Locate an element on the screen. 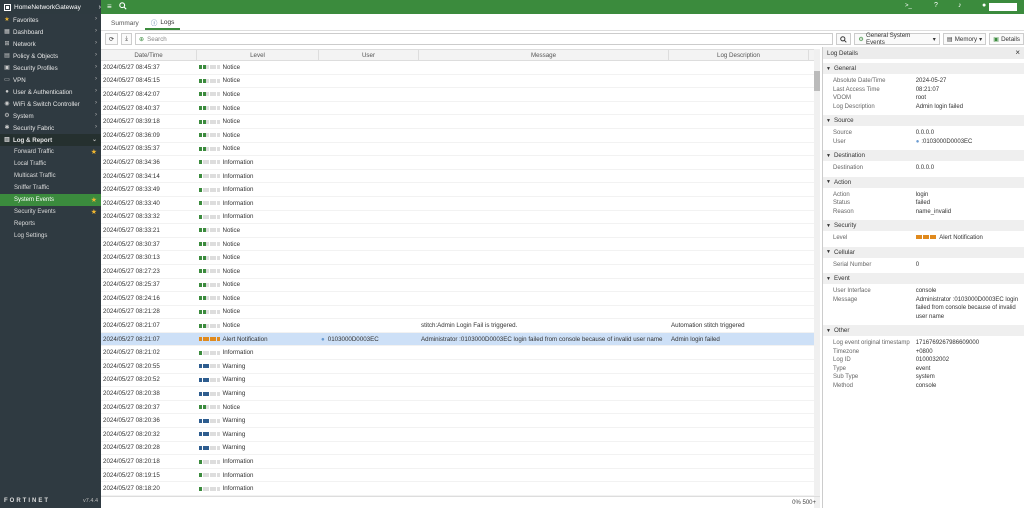 The height and width of the screenshot is (508, 1024). scrollbar-thumb is located at coordinates (817, 81).